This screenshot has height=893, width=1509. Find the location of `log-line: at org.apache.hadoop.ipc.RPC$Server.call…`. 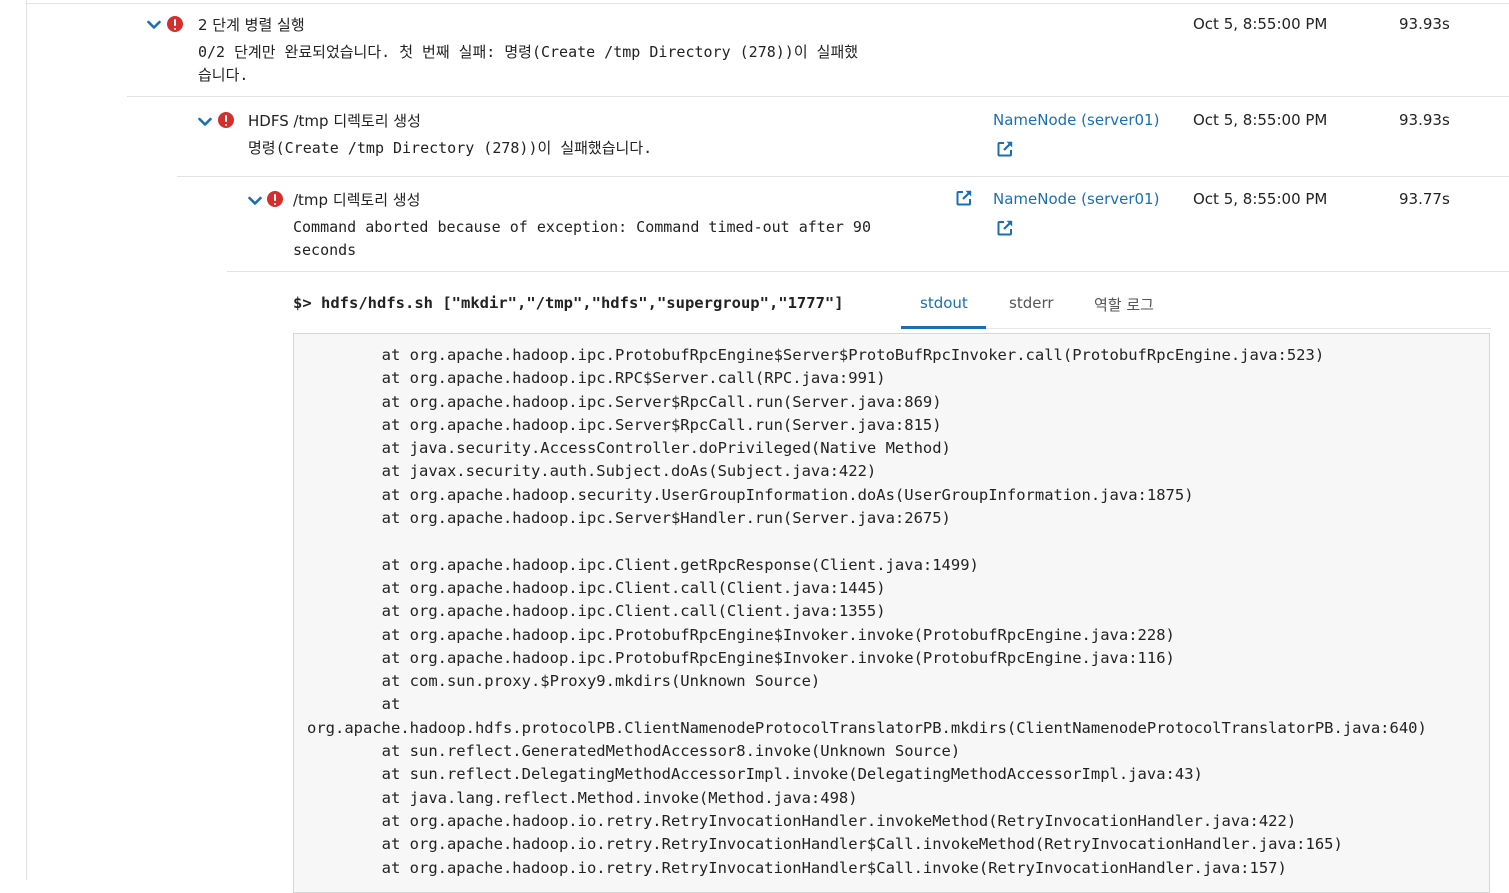

log-line: at org.apache.hadoop.ipc.RPC$Server.call… is located at coordinates (596, 378).